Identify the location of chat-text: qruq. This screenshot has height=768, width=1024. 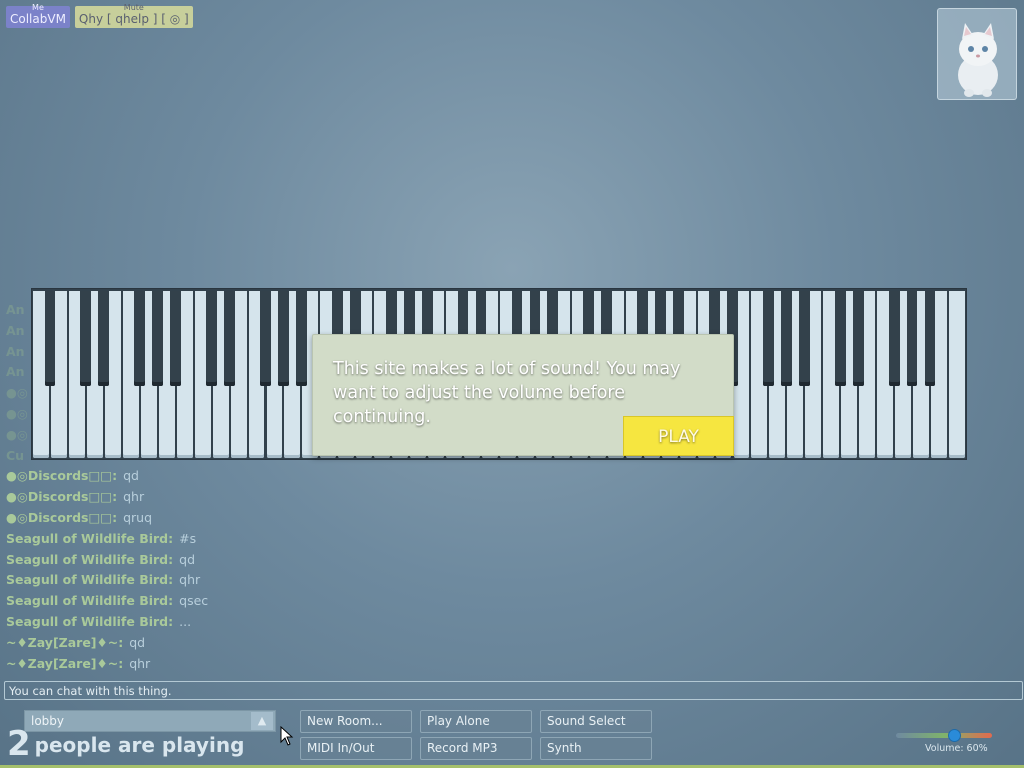
(138, 517).